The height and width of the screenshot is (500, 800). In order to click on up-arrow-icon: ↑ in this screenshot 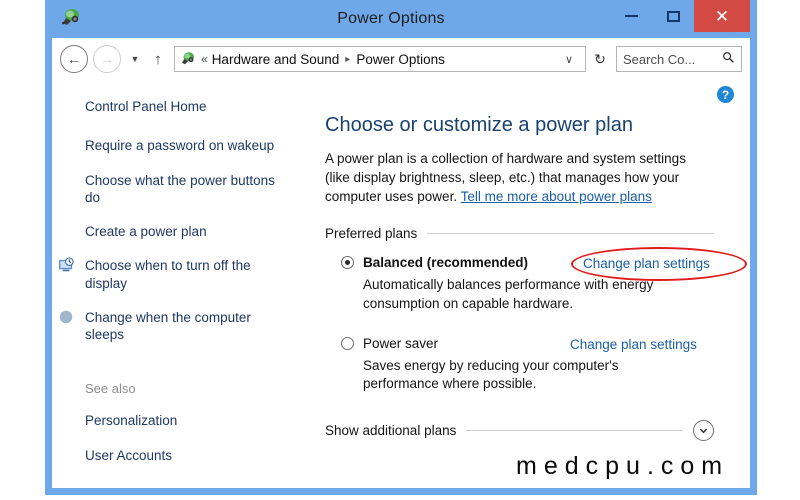, I will do `click(158, 59)`.